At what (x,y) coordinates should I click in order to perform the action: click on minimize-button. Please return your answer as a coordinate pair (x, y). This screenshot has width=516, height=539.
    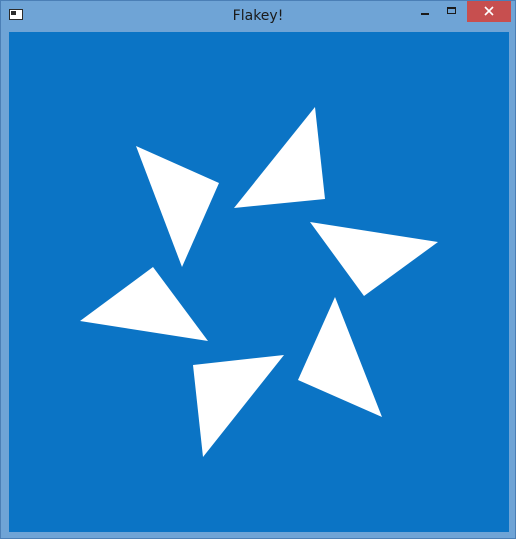
    Looking at the image, I should click on (425, 11).